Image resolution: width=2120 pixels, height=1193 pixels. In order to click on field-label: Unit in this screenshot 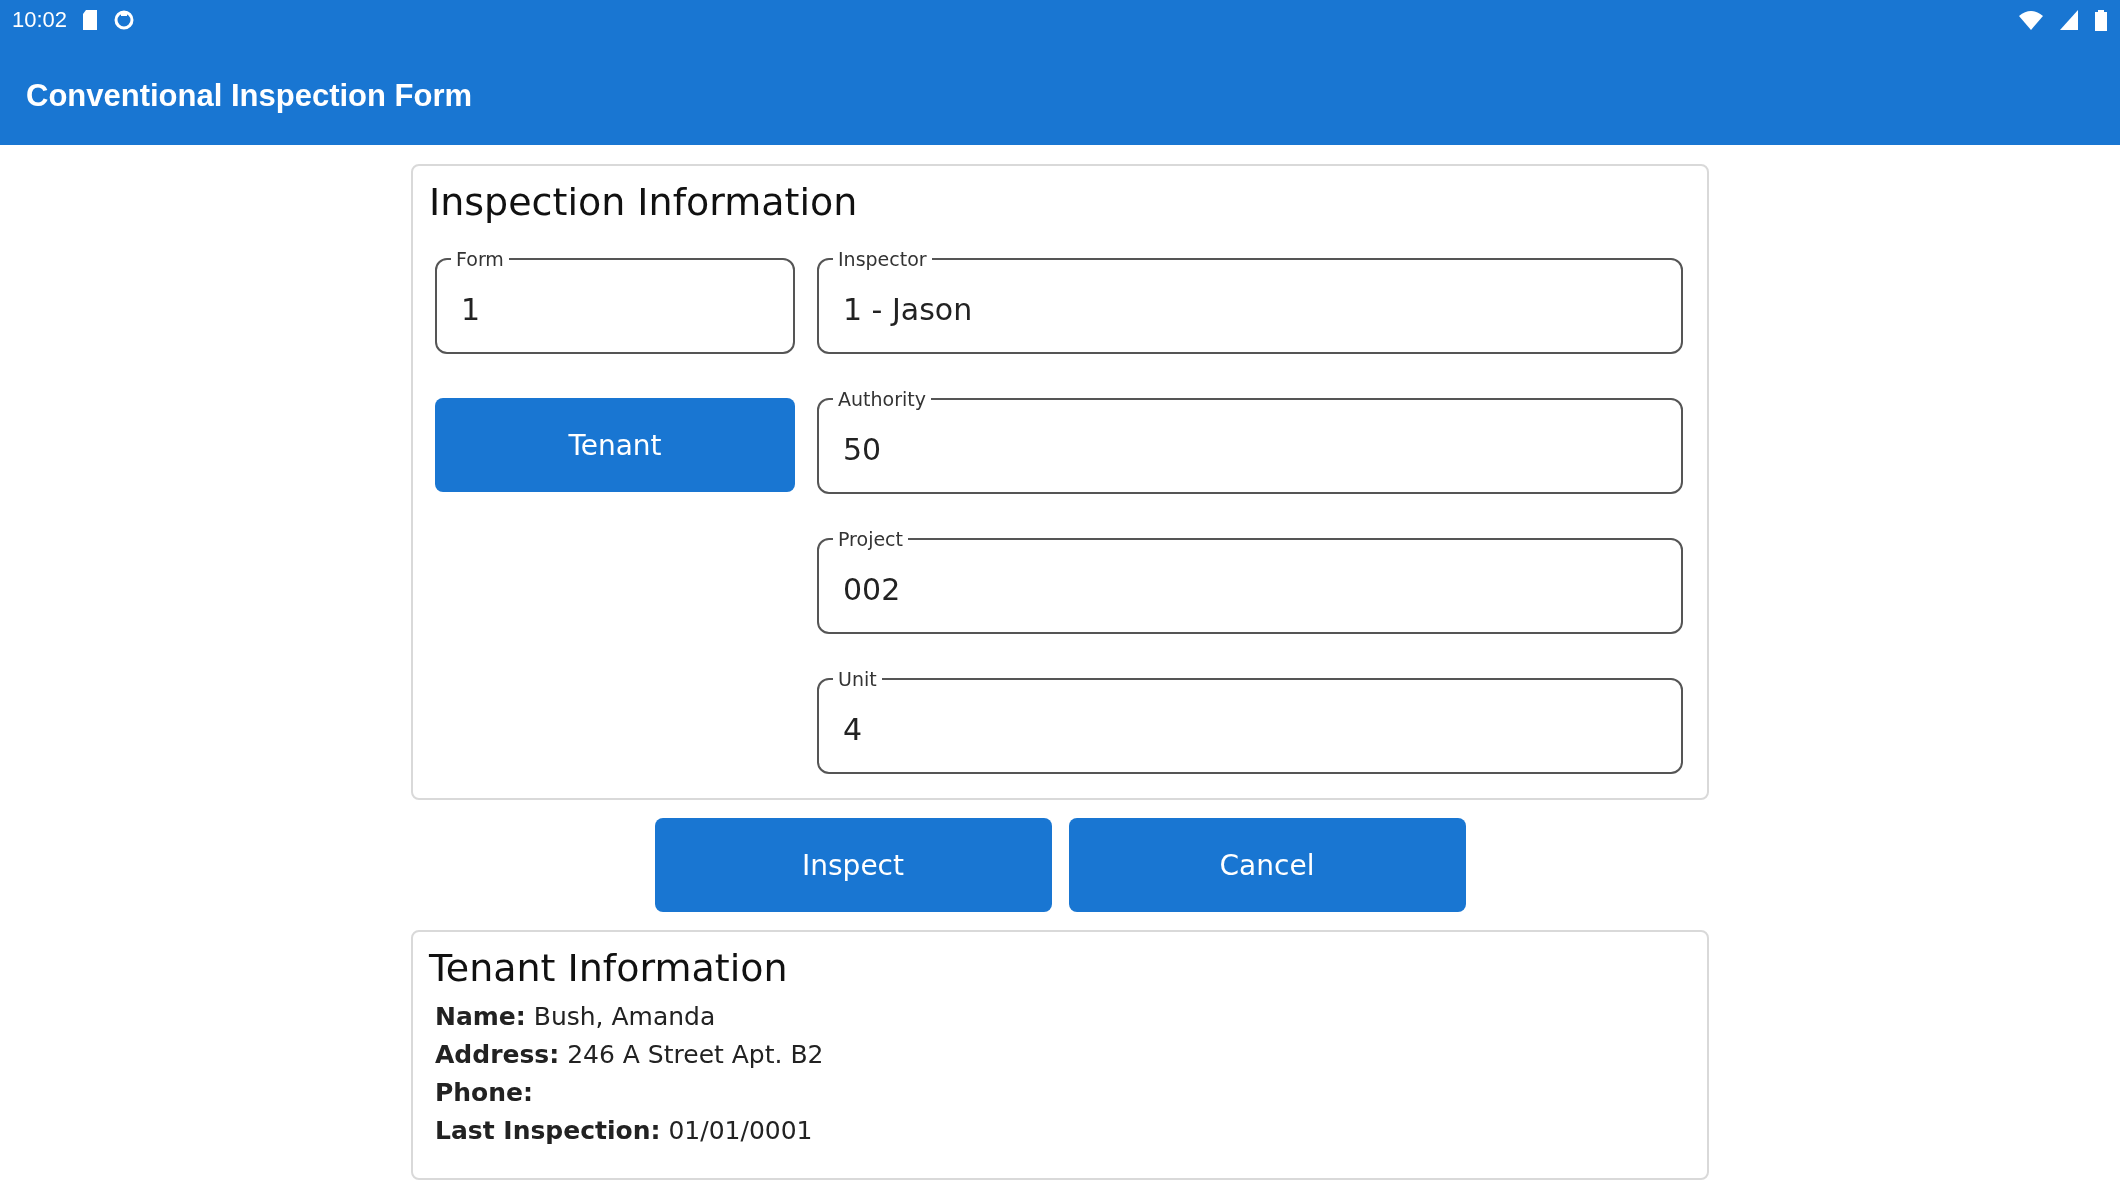, I will do `click(857, 679)`.